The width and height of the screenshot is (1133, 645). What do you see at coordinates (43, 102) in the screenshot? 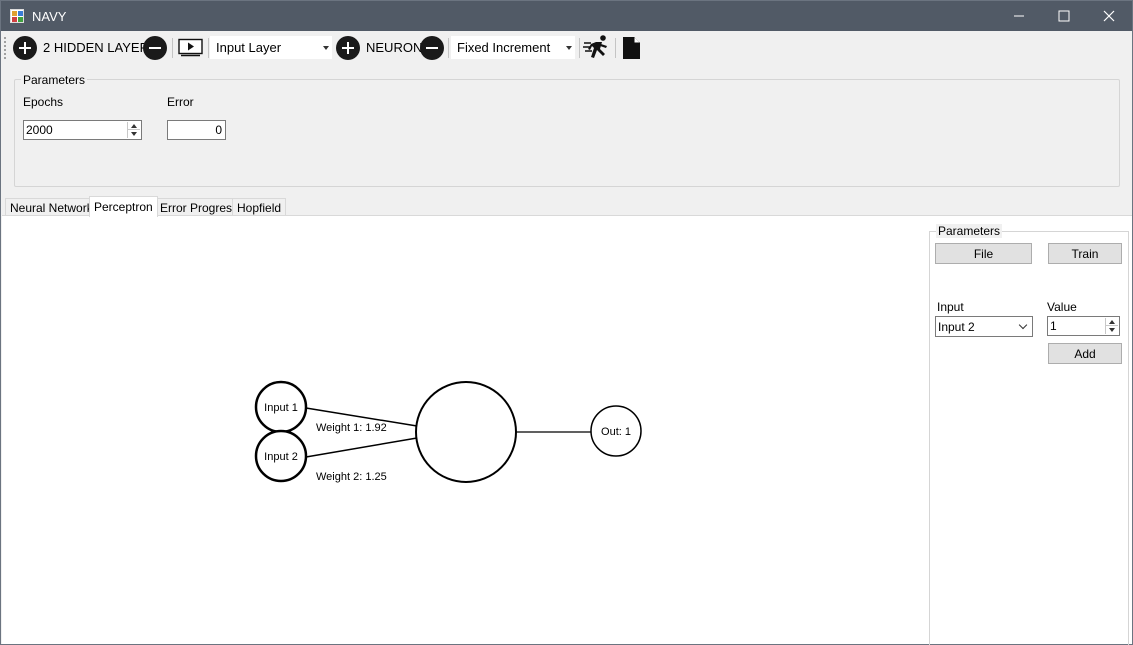
I see `epochs-label: Epochs` at bounding box center [43, 102].